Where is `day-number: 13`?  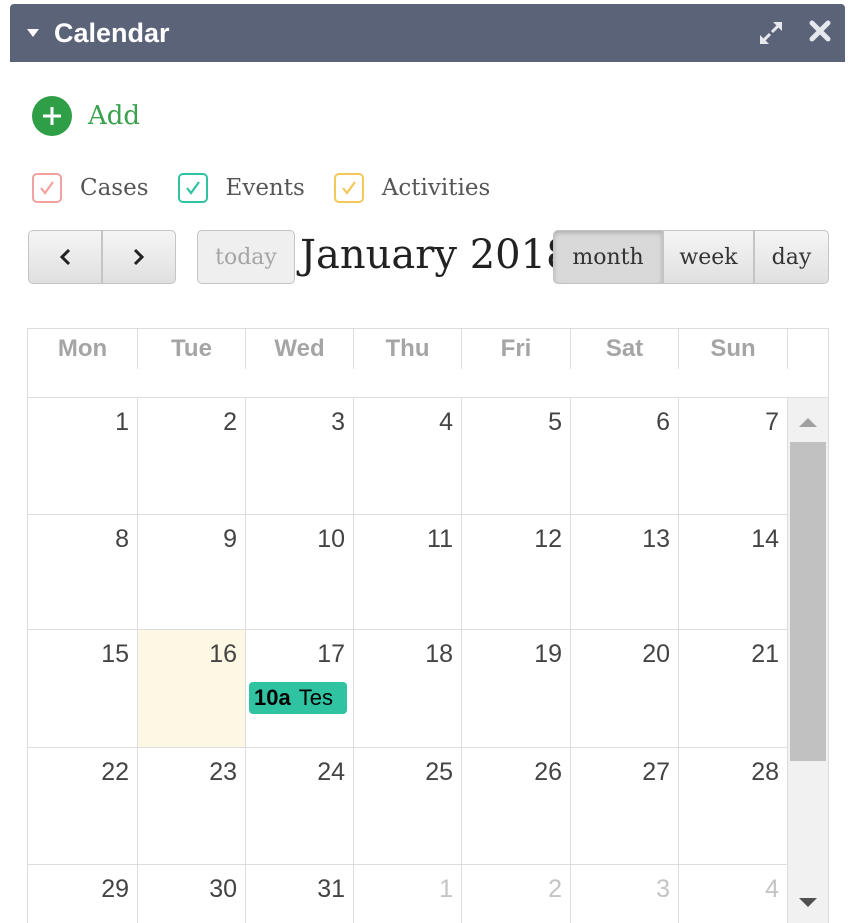
day-number: 13 is located at coordinates (656, 539).